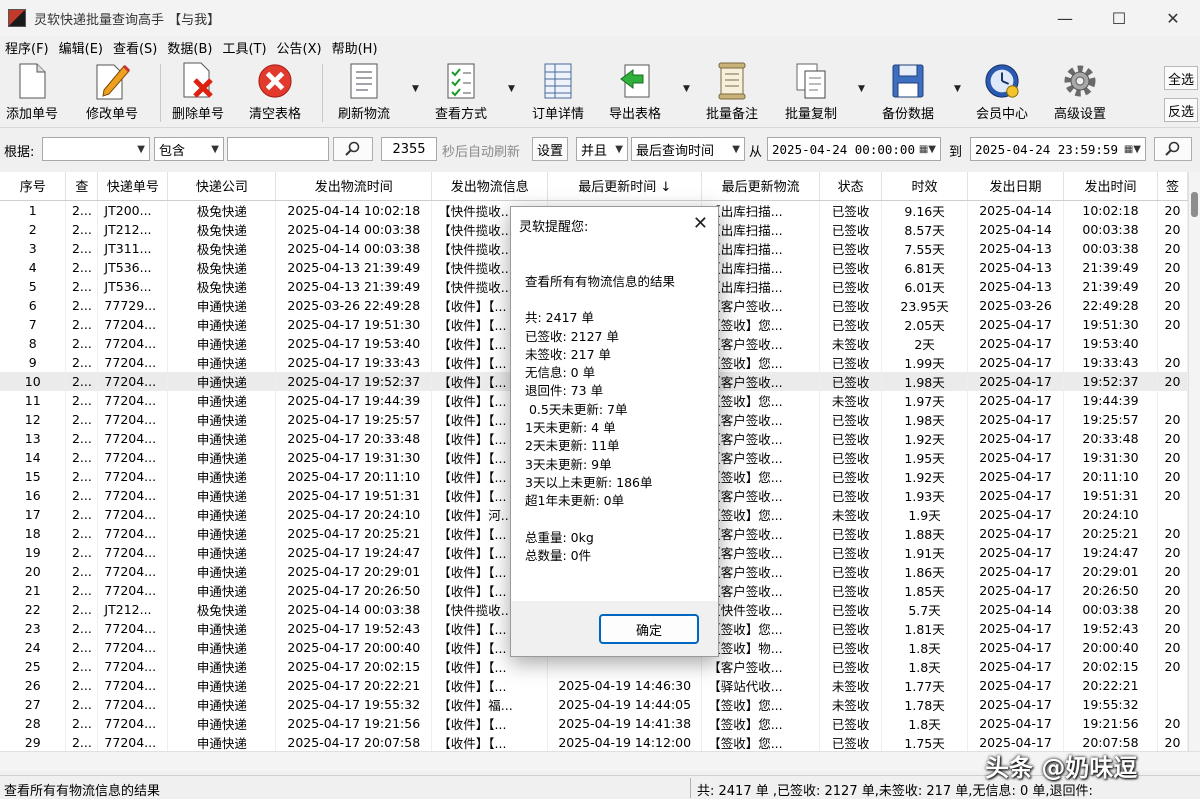 The image size is (1200, 799). Describe the element at coordinates (761, 186) in the screenshot. I see `column-header: 最后更新物流` at that location.